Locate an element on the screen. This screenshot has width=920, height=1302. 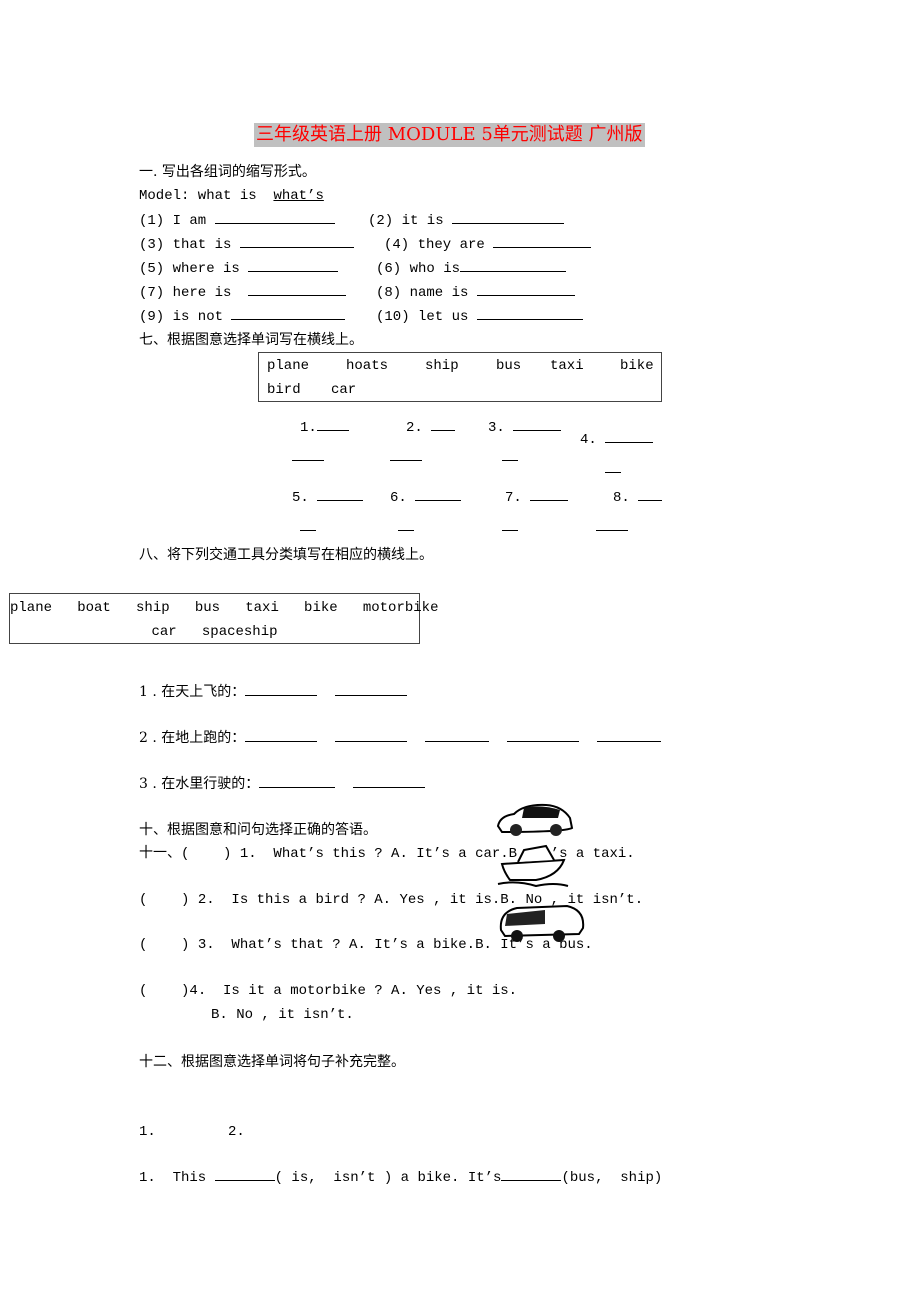
number-label: 5. is located at coordinates (300, 498).